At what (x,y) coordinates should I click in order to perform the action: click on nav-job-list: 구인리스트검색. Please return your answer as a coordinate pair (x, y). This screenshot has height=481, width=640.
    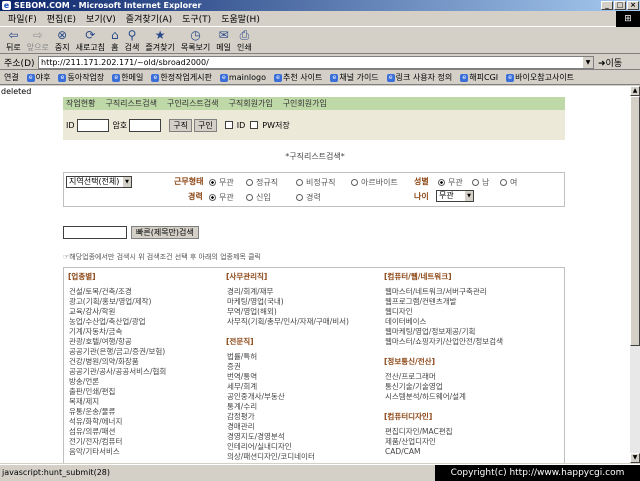
    Looking at the image, I should click on (193, 103).